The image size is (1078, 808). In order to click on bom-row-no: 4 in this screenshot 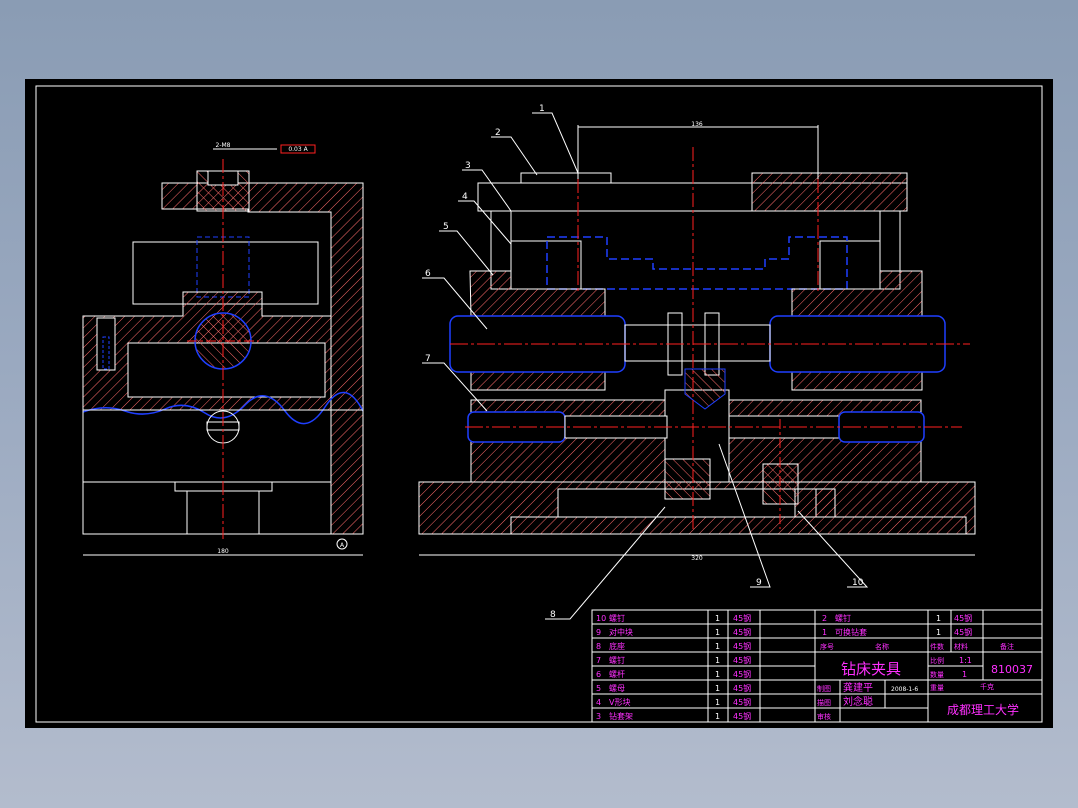, I will do `click(598, 702)`.